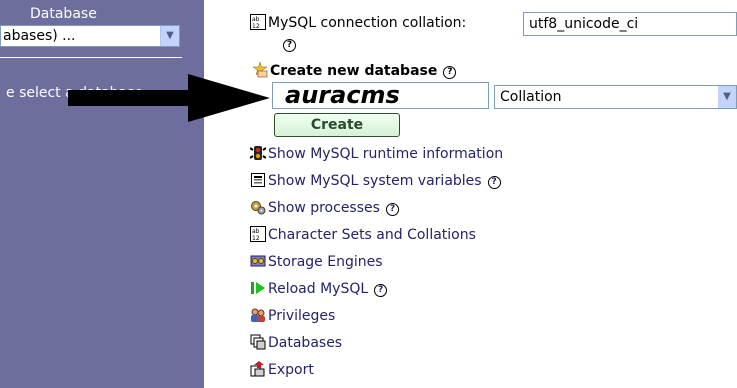 The image size is (737, 388). What do you see at coordinates (375, 181) in the screenshot?
I see `link-label: Show MySQL system variables` at bounding box center [375, 181].